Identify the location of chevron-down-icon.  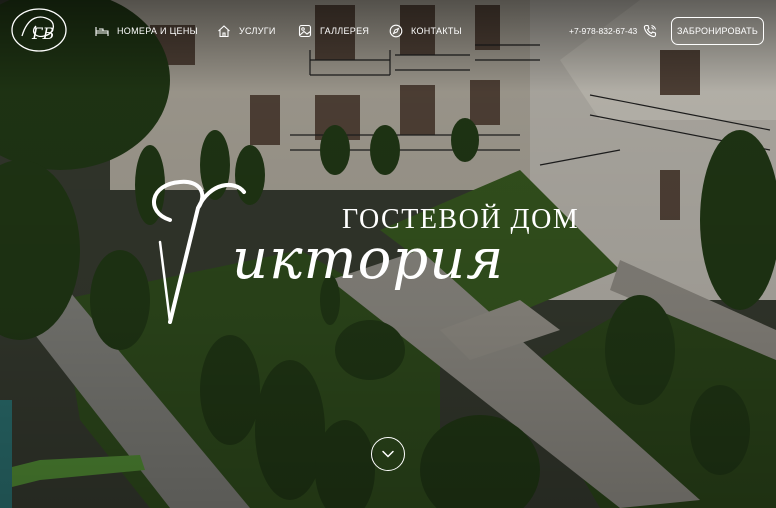
(388, 454).